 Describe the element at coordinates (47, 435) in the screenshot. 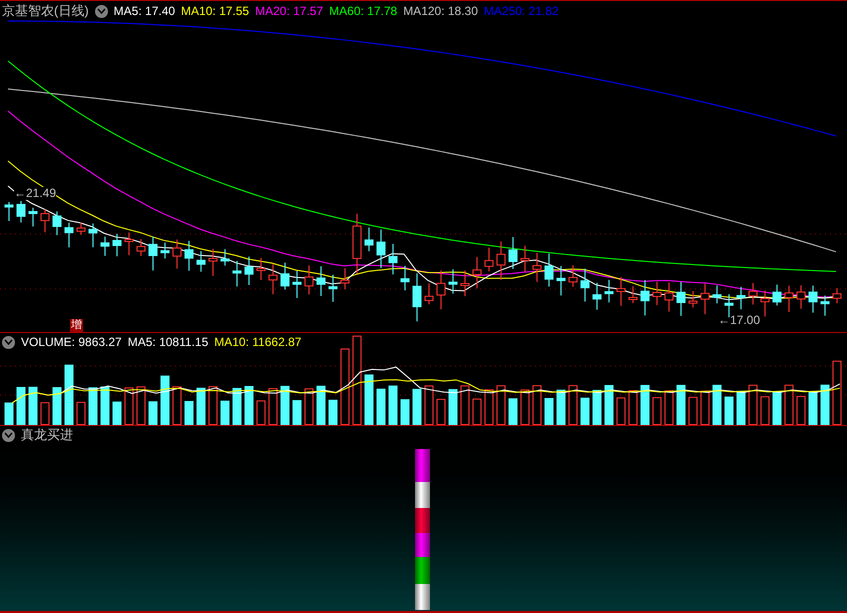

I see `indicator-title: 真龙买进` at that location.